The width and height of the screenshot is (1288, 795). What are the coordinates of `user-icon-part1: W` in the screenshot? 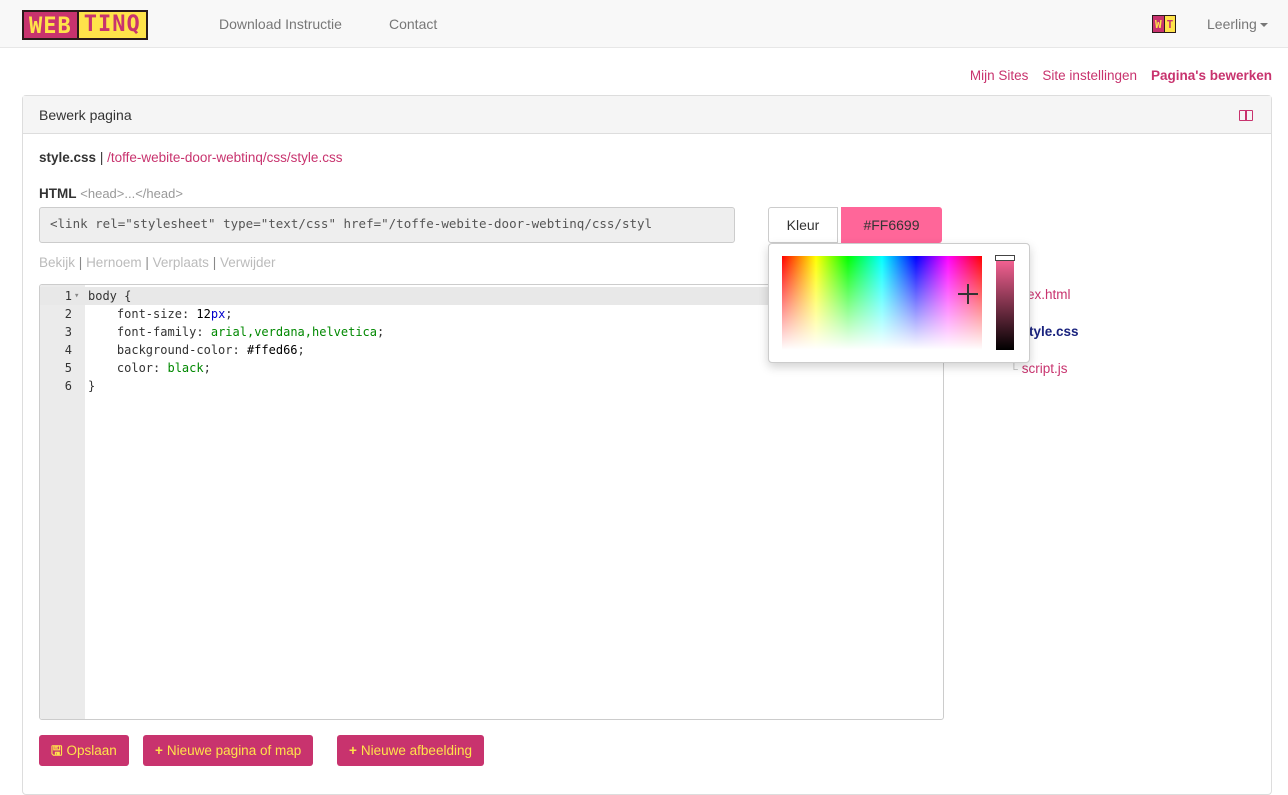 It's located at (1158, 24).